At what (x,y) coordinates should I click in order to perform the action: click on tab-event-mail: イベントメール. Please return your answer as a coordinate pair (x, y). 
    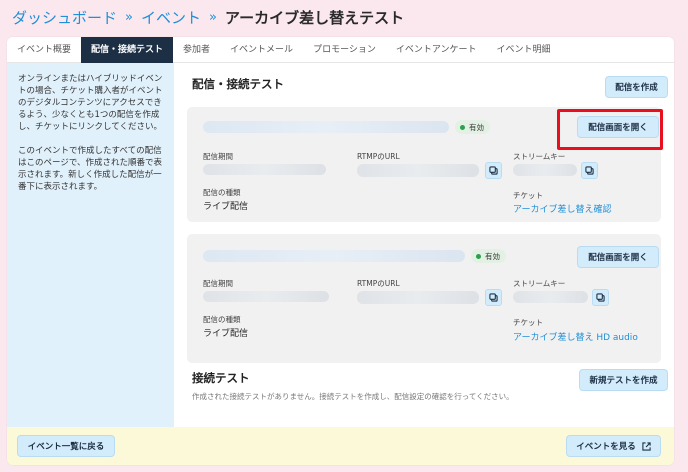
    Looking at the image, I should click on (261, 50).